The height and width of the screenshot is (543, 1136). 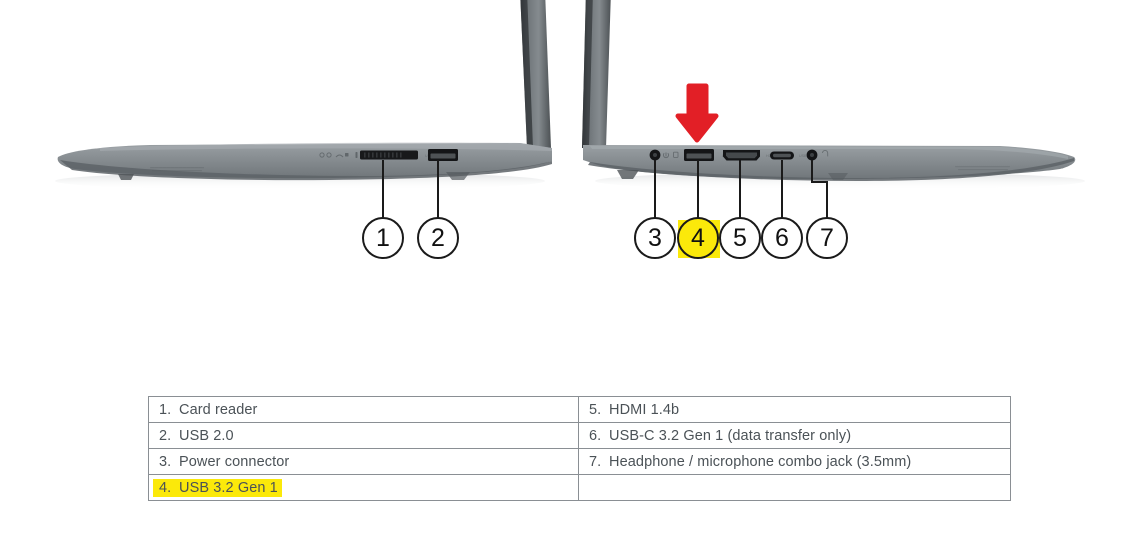 What do you see at coordinates (595, 435) in the screenshot?
I see `legend-num-6: 6.` at bounding box center [595, 435].